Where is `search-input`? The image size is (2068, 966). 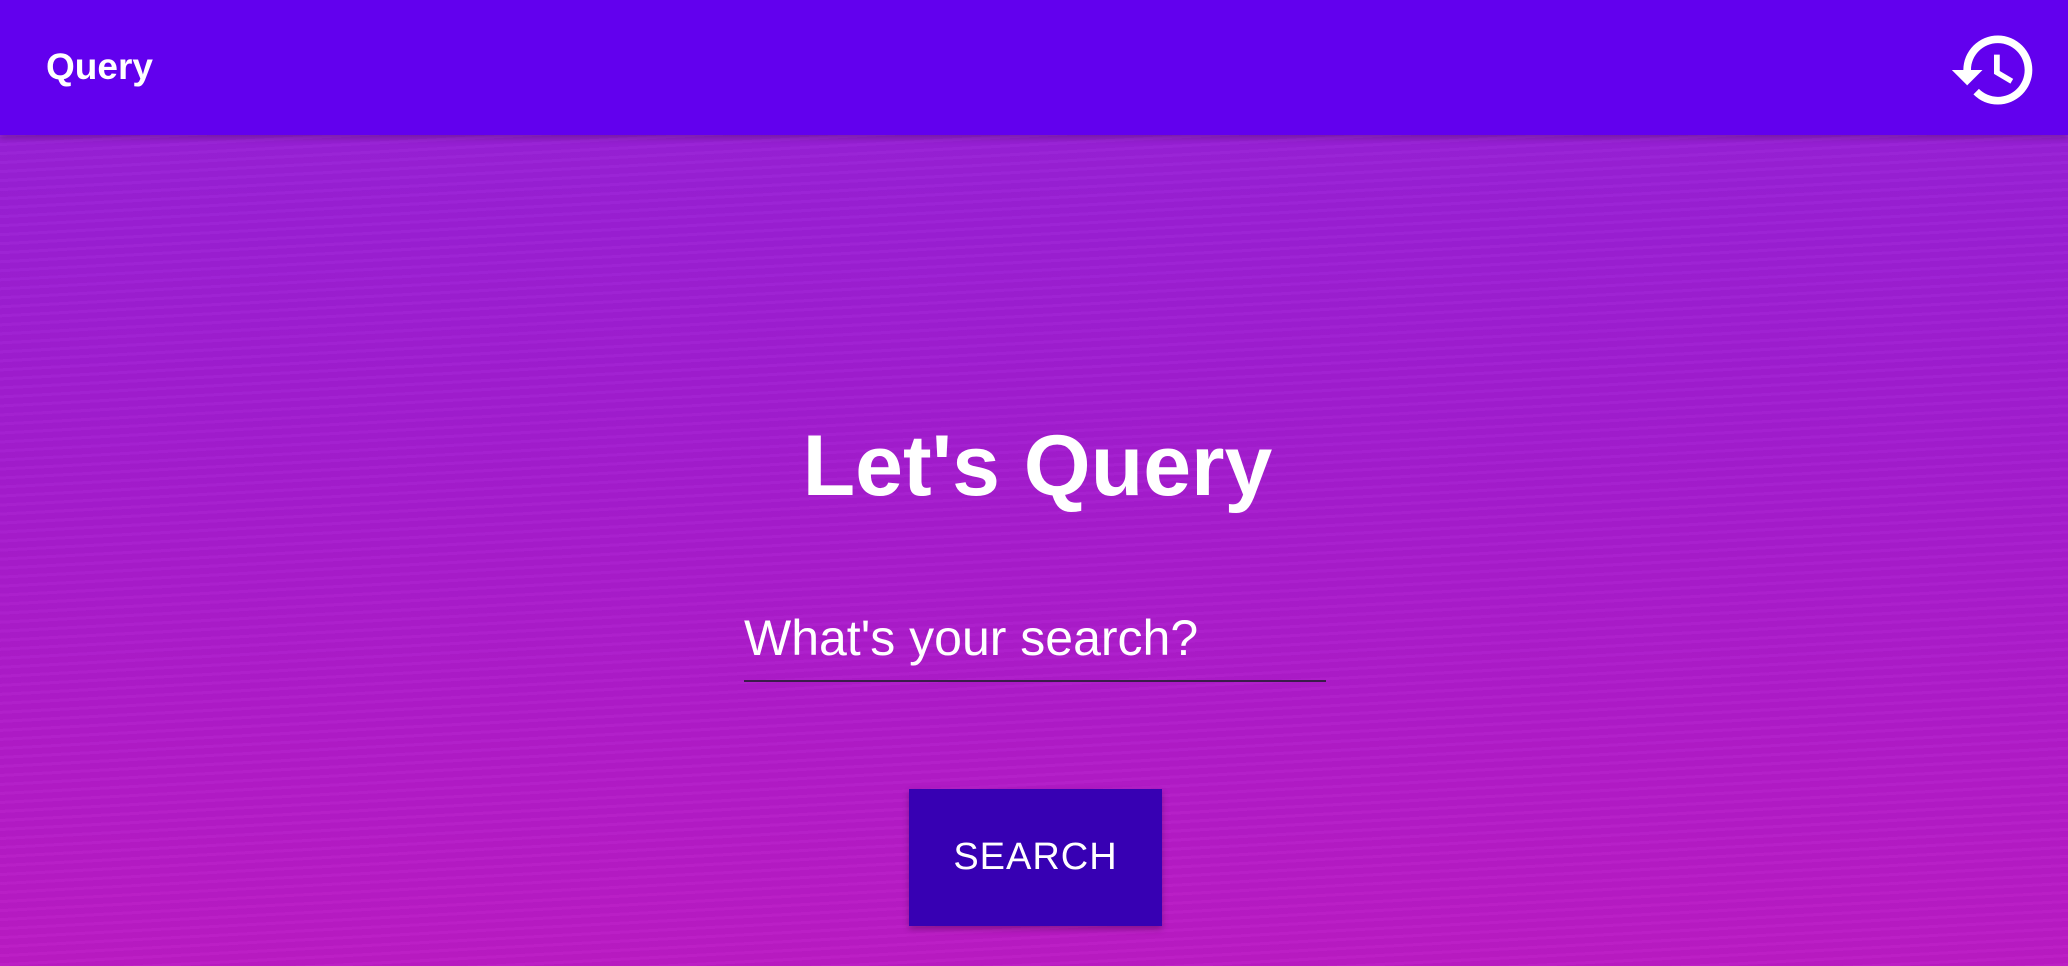
search-input is located at coordinates (1035, 638).